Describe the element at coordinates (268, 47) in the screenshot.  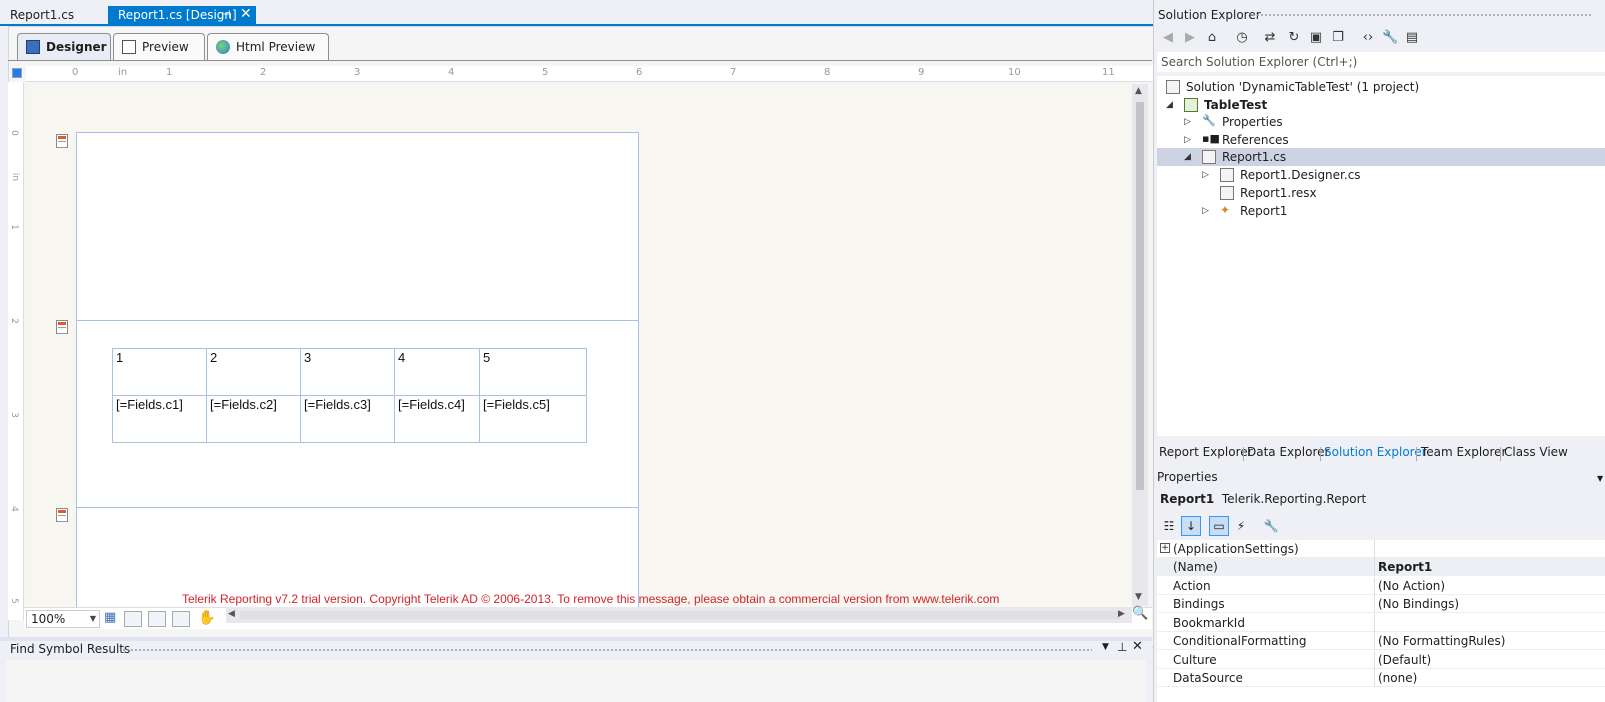
I see `subtab-html-preview: Html Preview` at that location.